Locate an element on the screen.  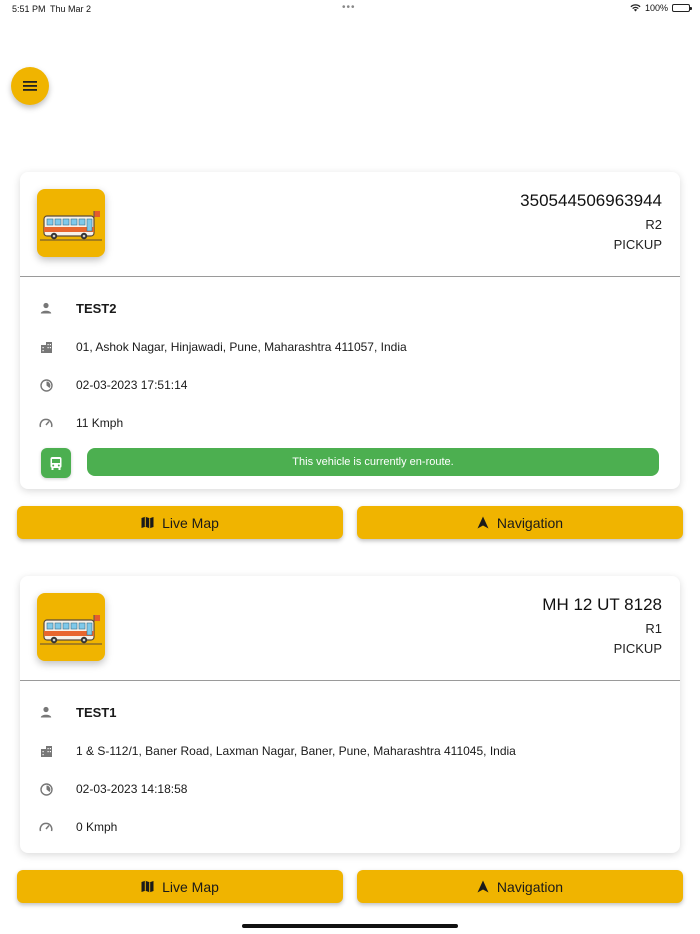
time-row: 02-03-2023 14:18:58 is located at coordinates (112, 789).